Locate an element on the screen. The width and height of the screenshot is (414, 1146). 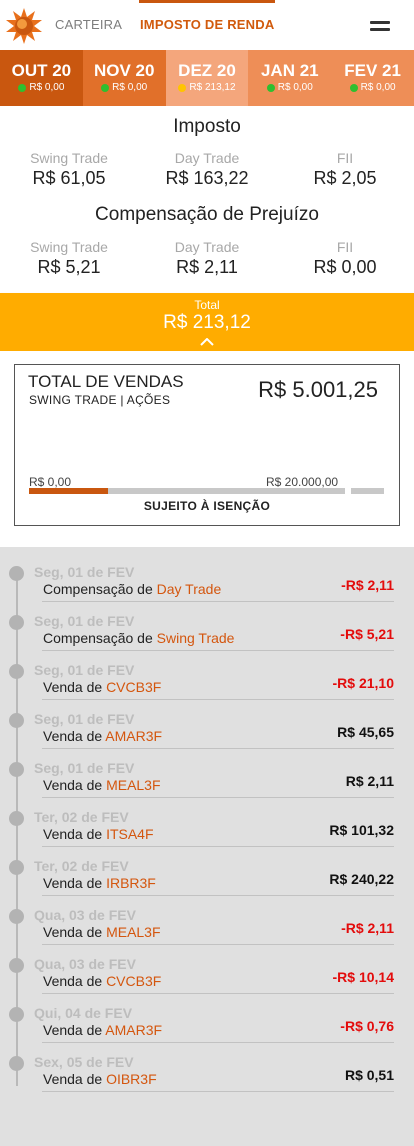
chevron-up-icon is located at coordinates (207, 342).